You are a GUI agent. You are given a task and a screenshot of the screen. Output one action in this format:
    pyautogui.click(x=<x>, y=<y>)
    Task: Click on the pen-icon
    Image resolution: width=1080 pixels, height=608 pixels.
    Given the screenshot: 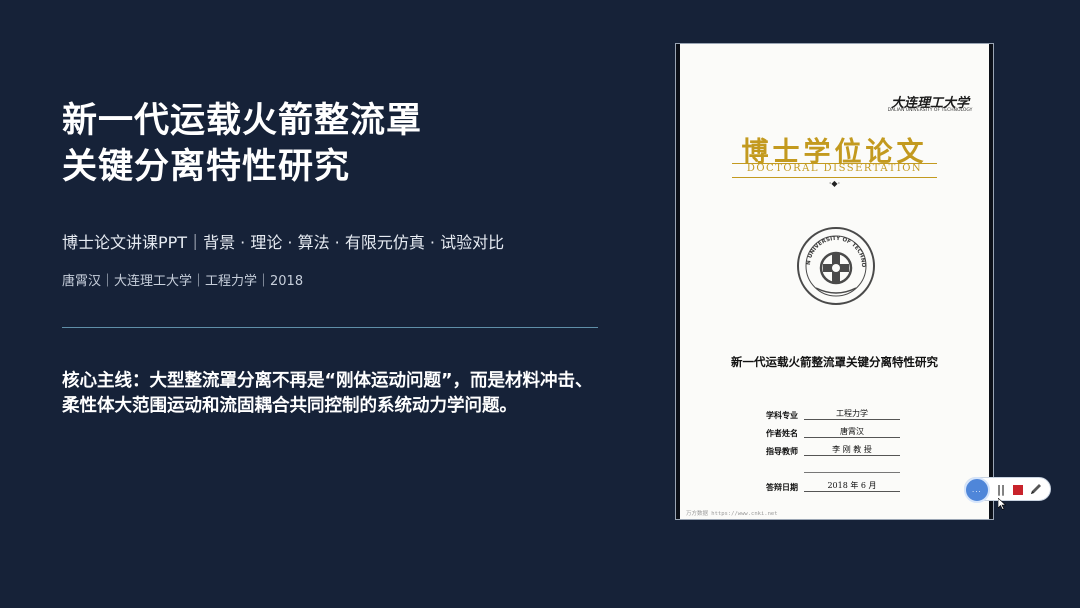 What is the action you would take?
    pyautogui.click(x=1036, y=489)
    